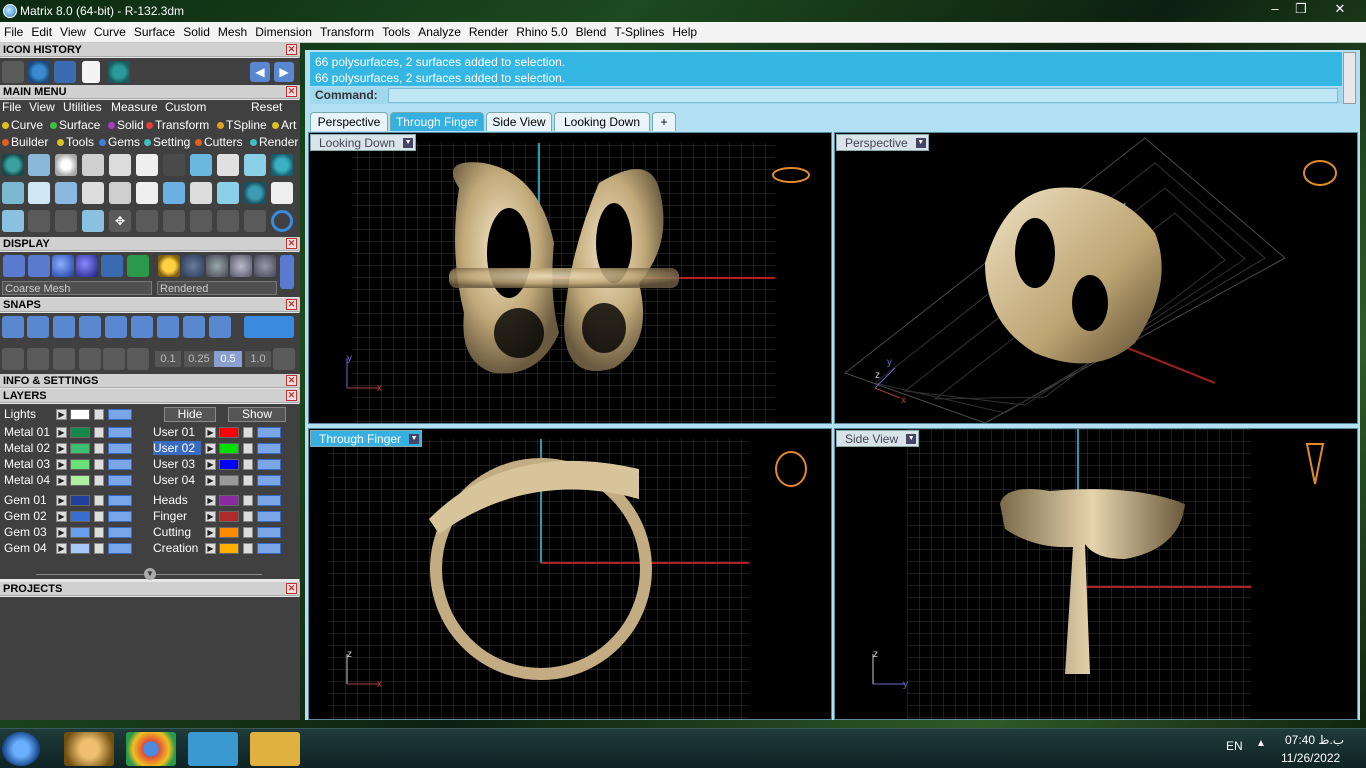  Describe the element at coordinates (570, 574) in the screenshot. I see `viewport-through-finger: z x Through Finger ▼` at that location.